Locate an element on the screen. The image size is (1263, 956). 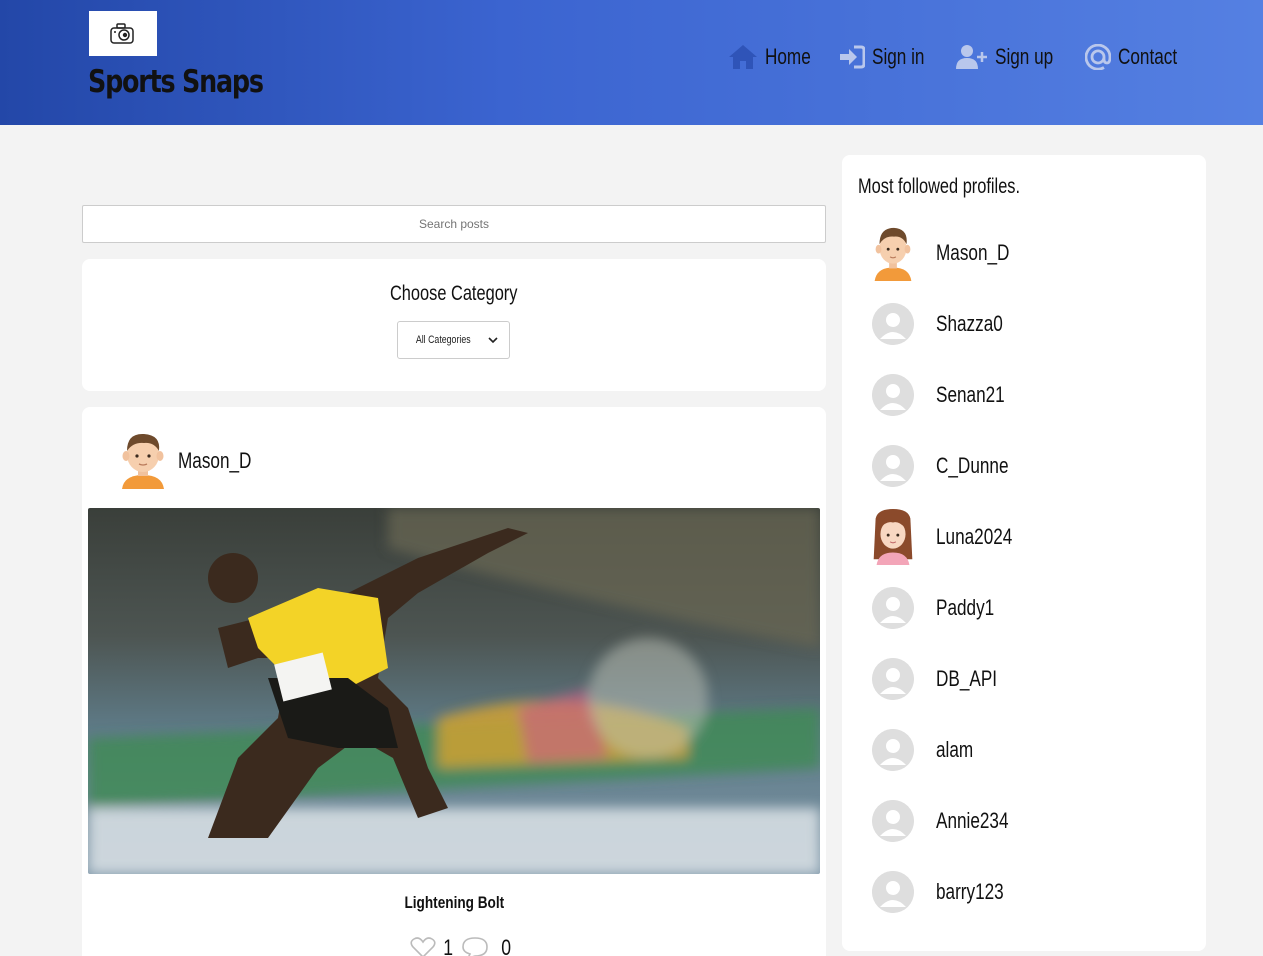
category-title: Choose Category is located at coordinates (454, 293).